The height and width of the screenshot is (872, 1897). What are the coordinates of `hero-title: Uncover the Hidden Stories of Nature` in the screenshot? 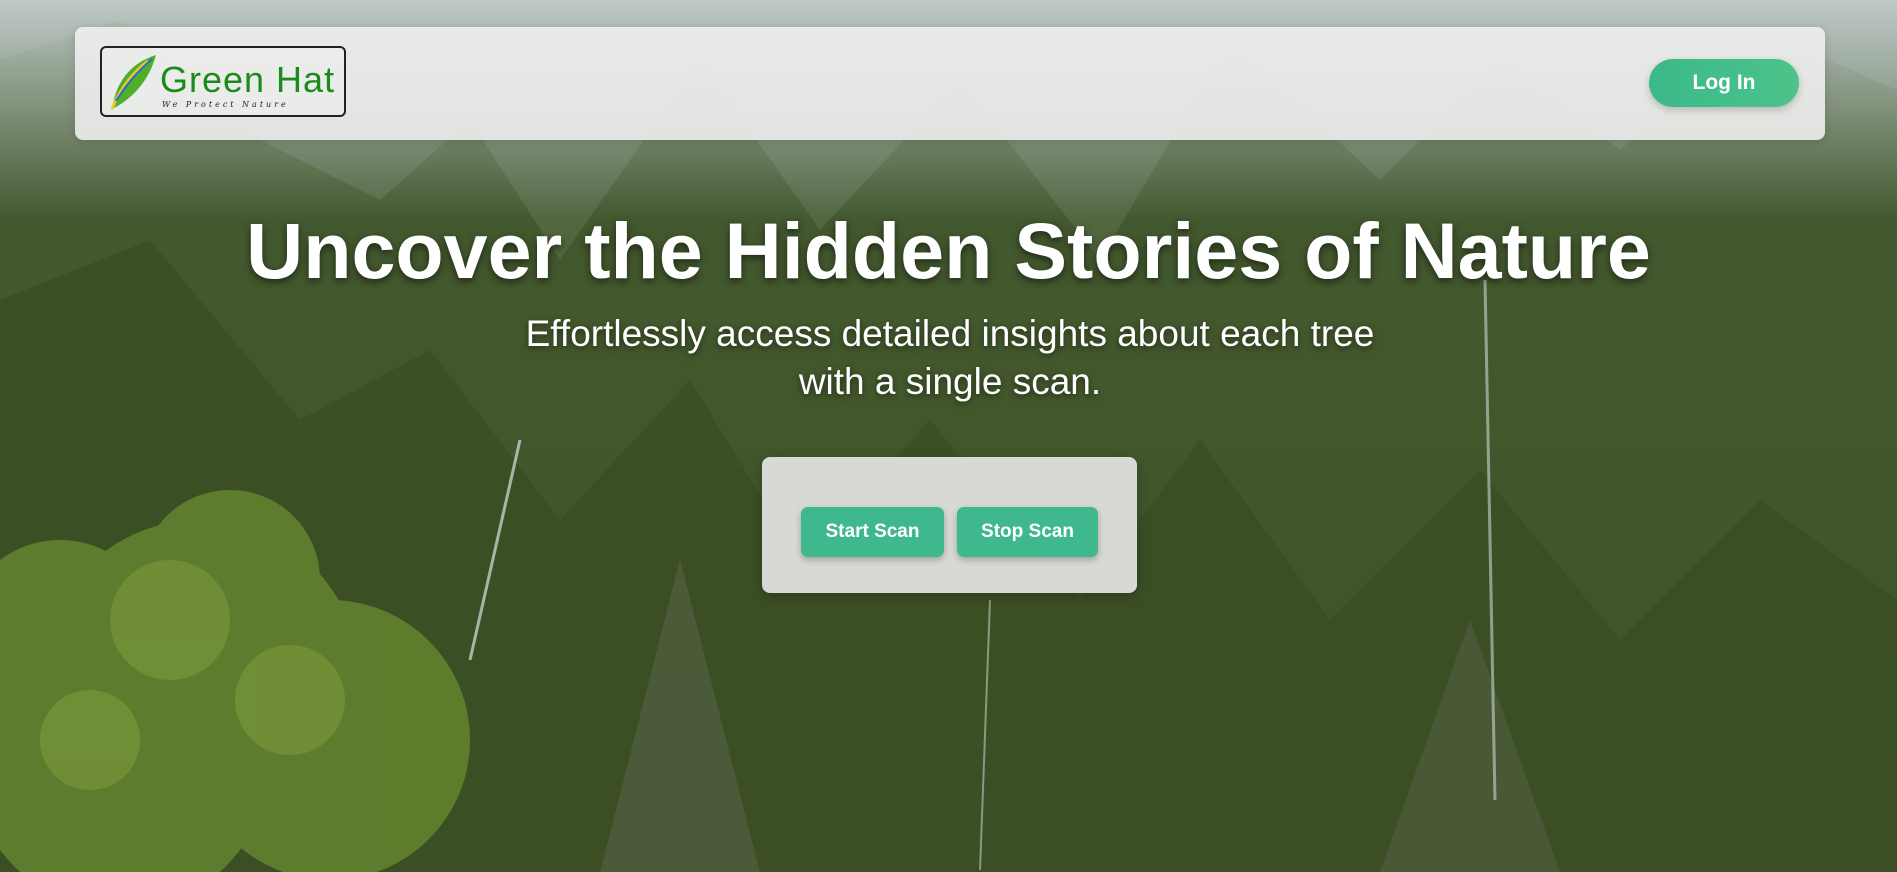 It's located at (948, 250).